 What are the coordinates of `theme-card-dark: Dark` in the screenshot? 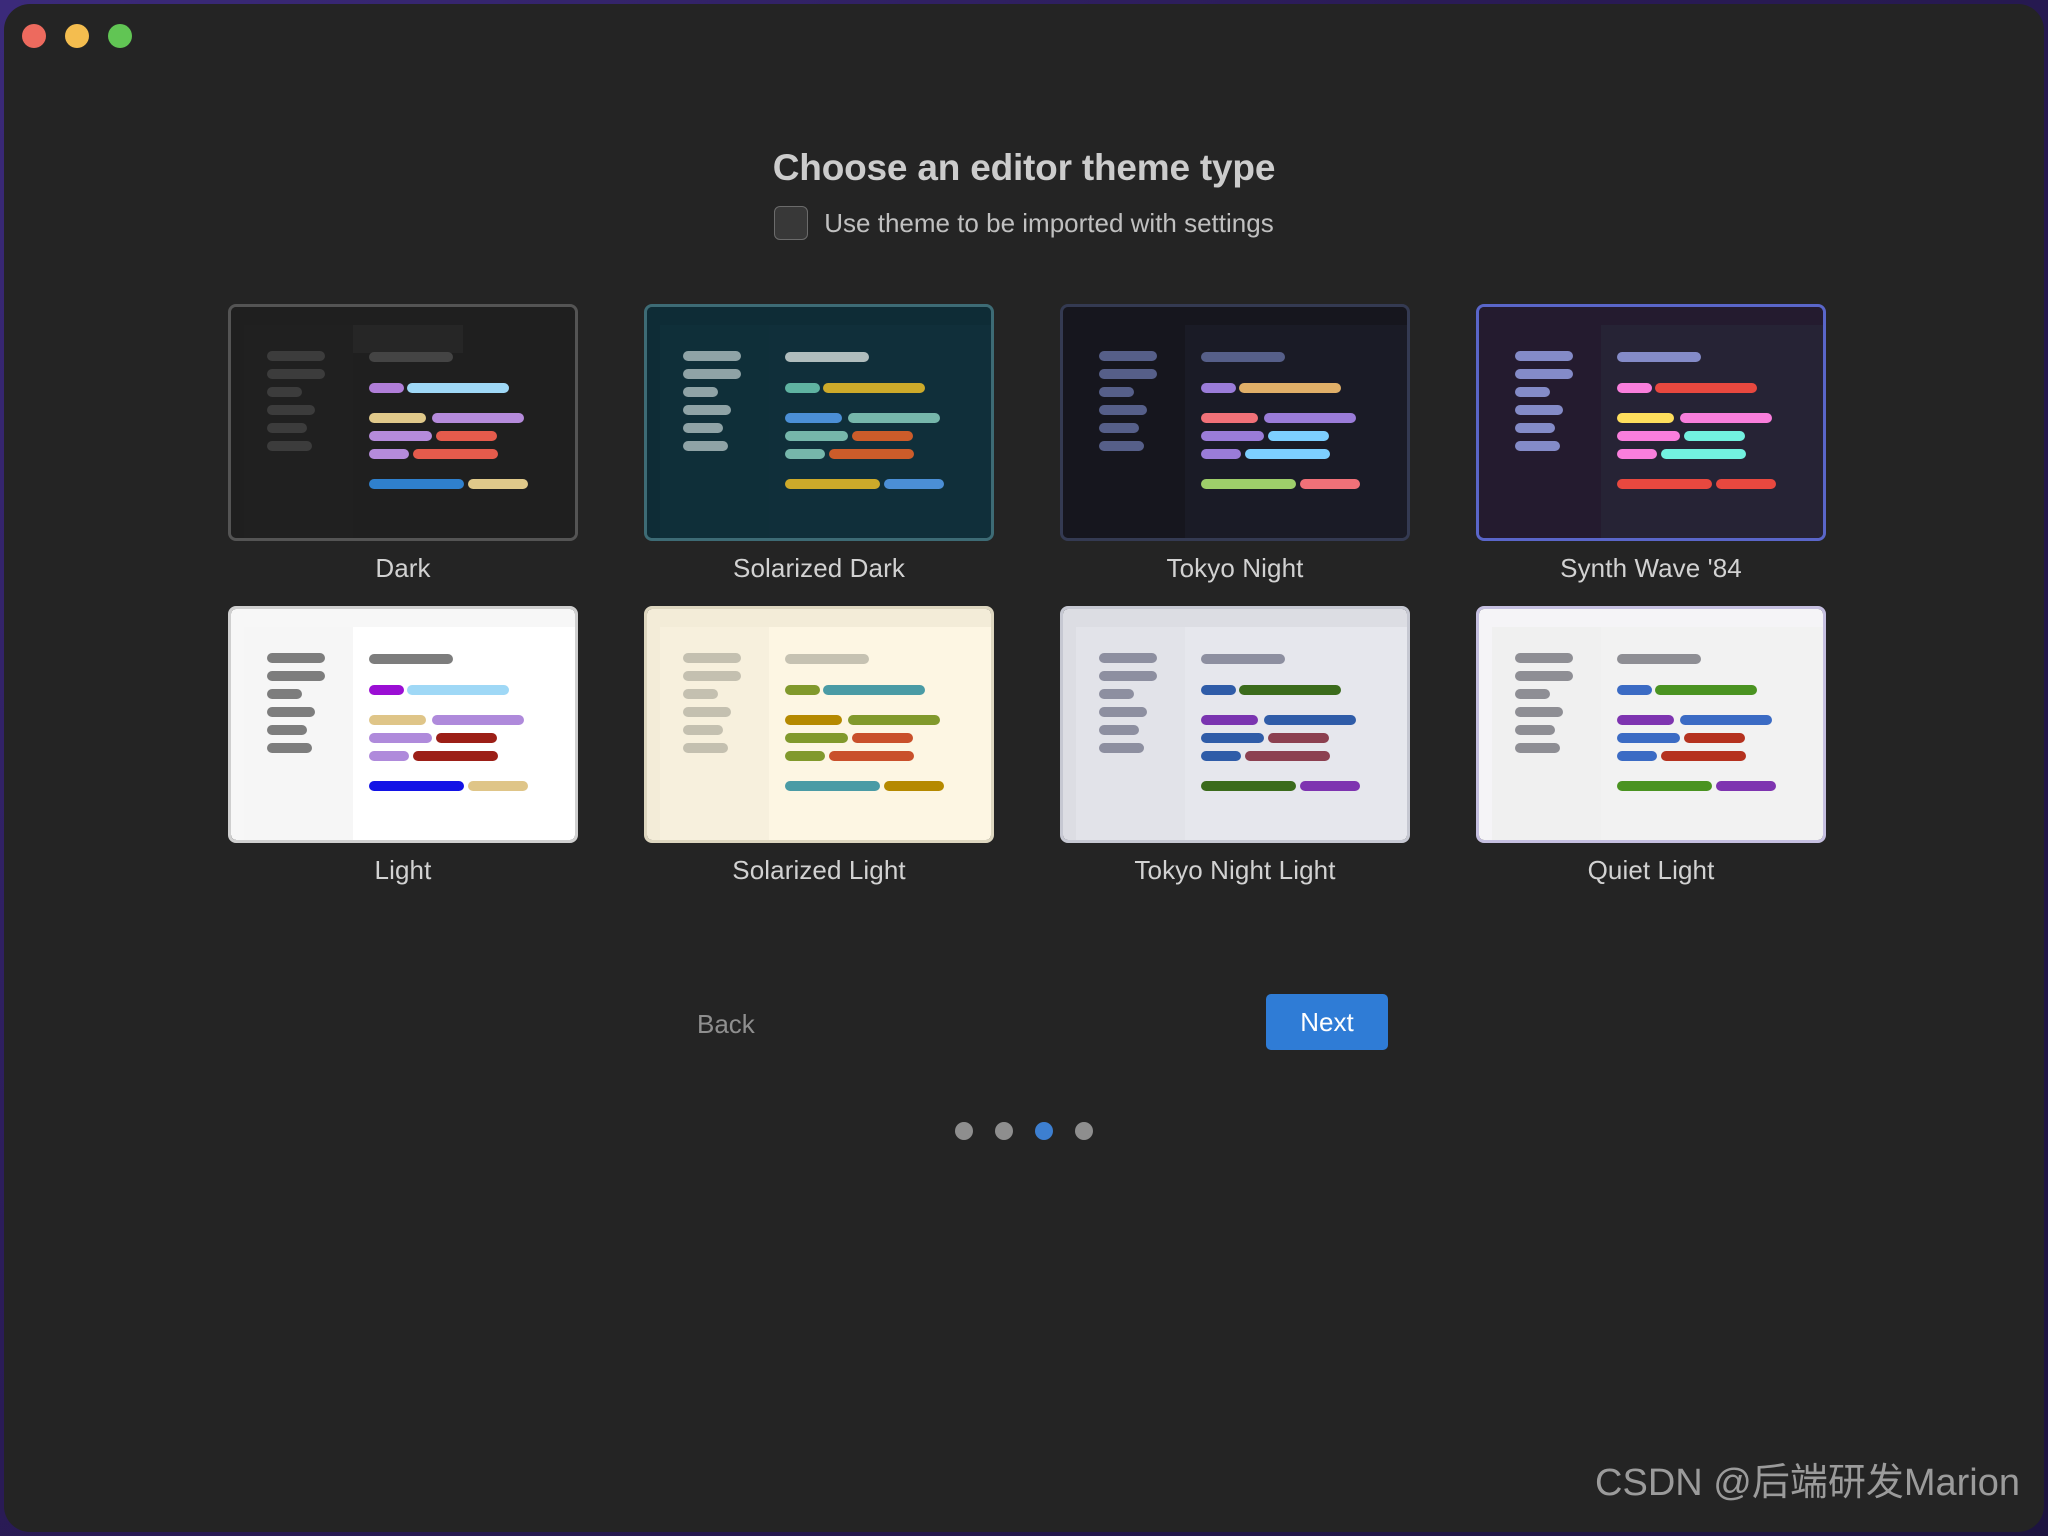 It's located at (403, 444).